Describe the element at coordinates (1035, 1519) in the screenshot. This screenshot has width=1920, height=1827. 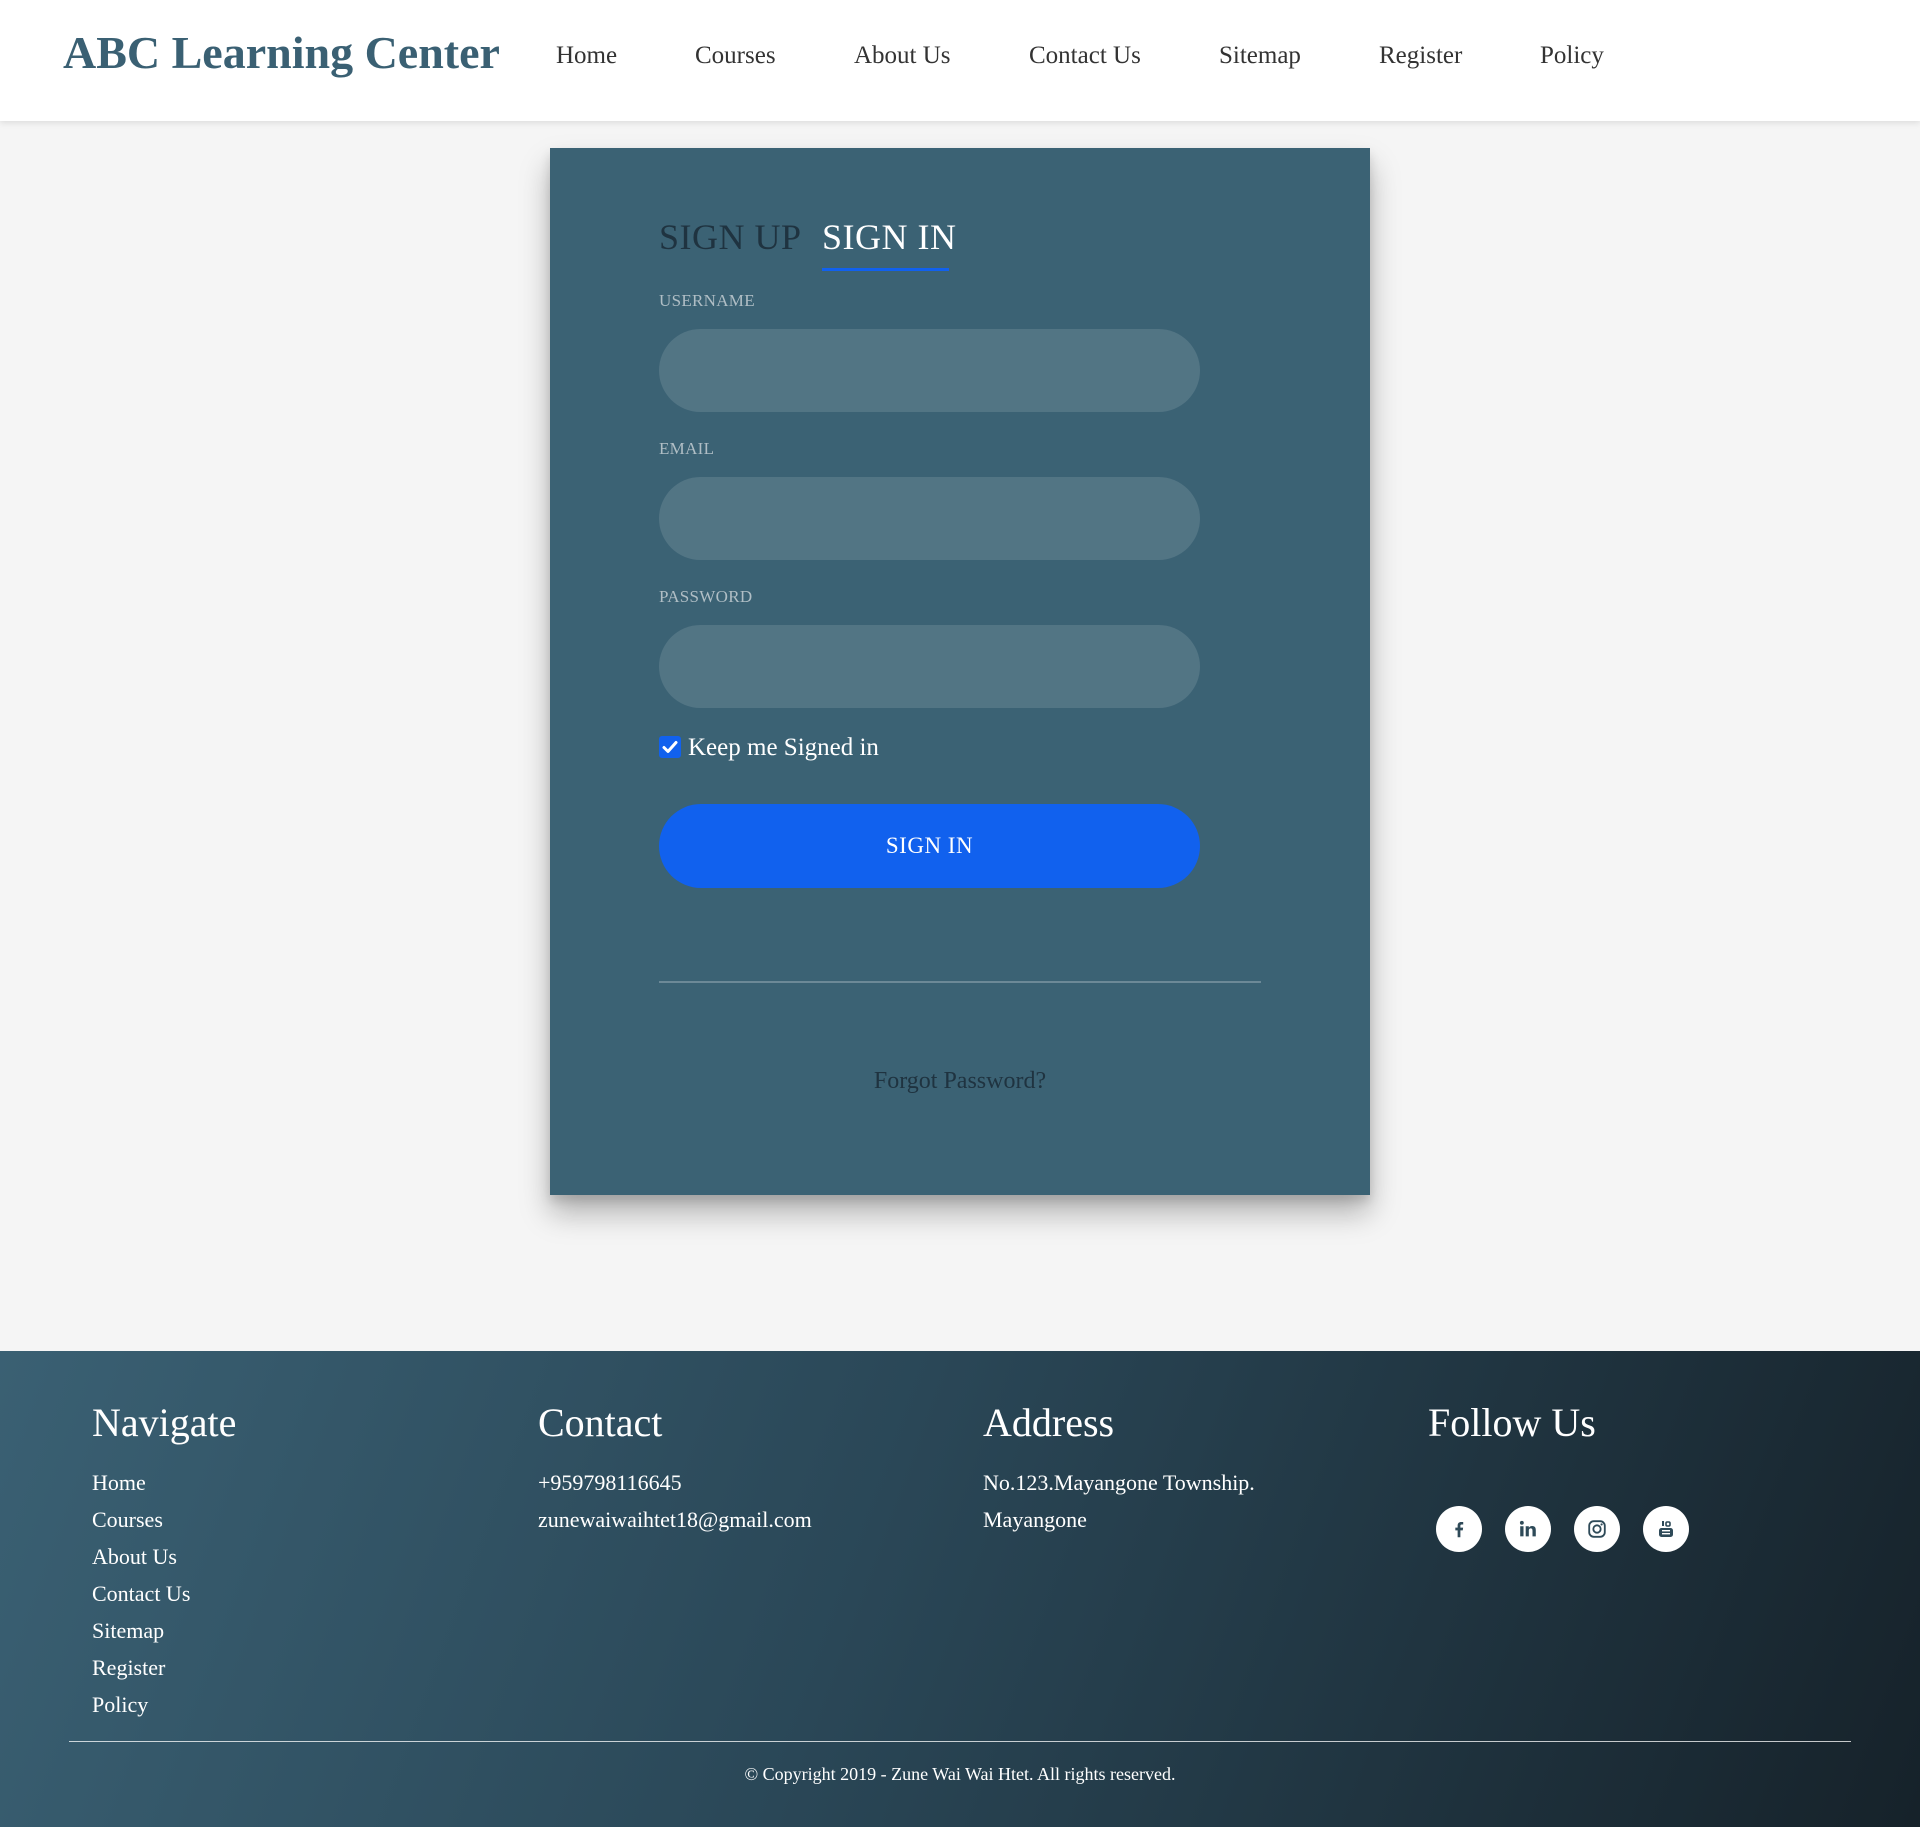
I see `footer-address-line2: Mayangone` at that location.